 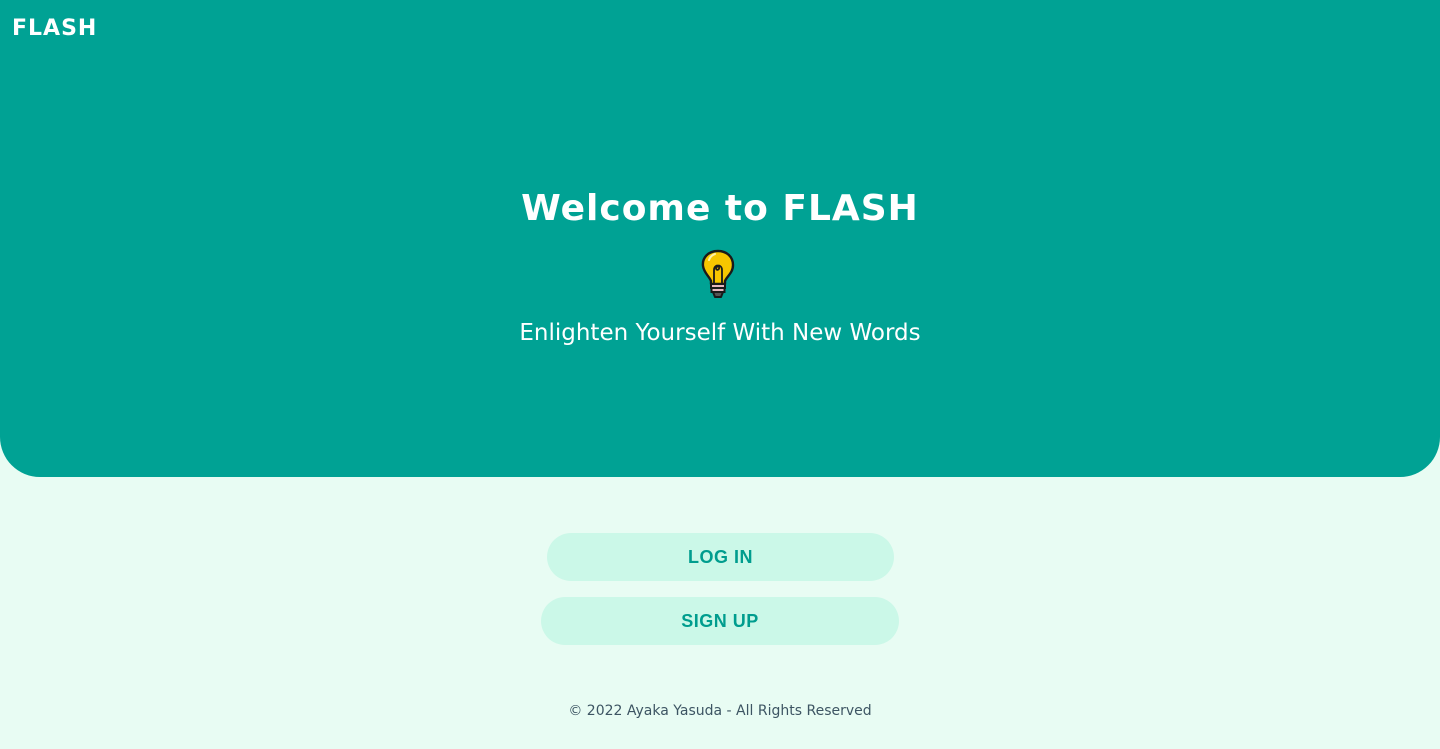 What do you see at coordinates (720, 333) in the screenshot?
I see `page-subtitle: Enlighten Yourself With New Words` at bounding box center [720, 333].